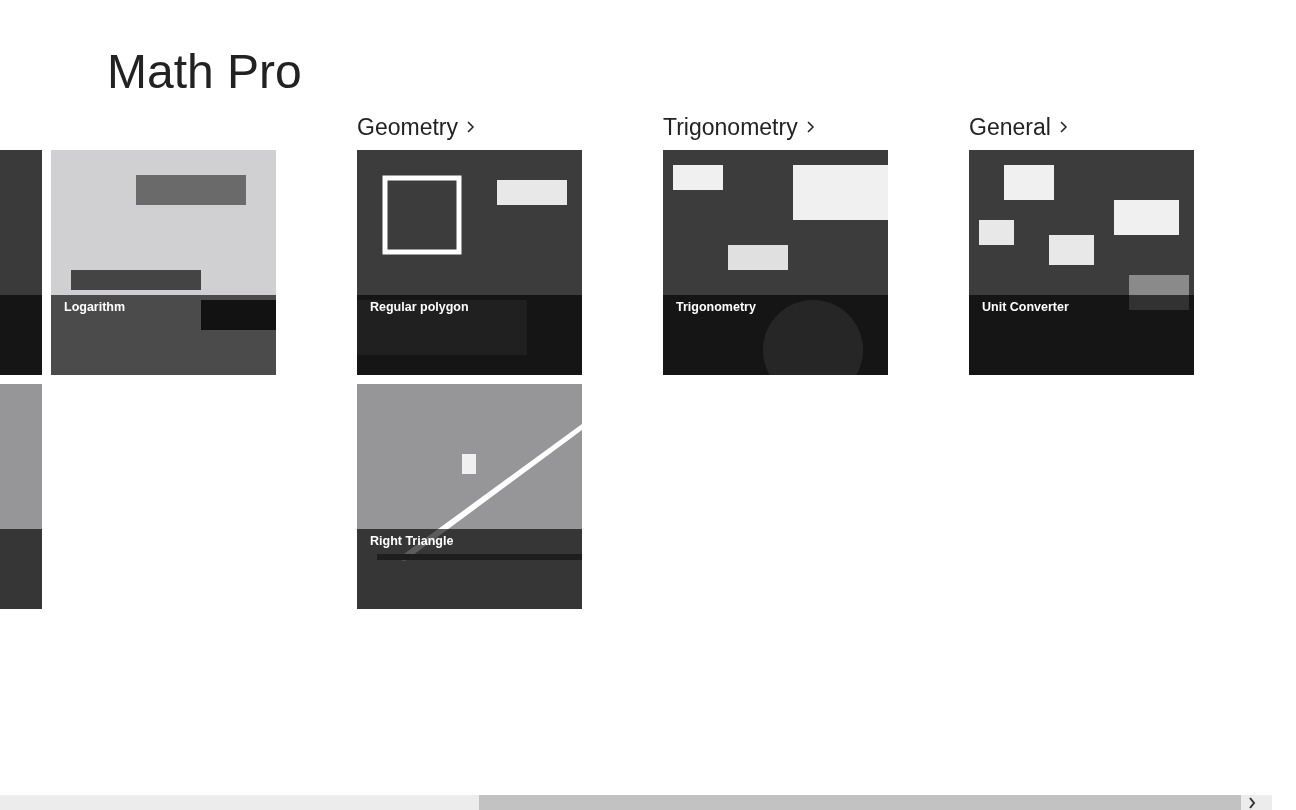 This screenshot has height=810, width=1296. Describe the element at coordinates (412, 541) in the screenshot. I see `tile-label: Right Triangle` at that location.